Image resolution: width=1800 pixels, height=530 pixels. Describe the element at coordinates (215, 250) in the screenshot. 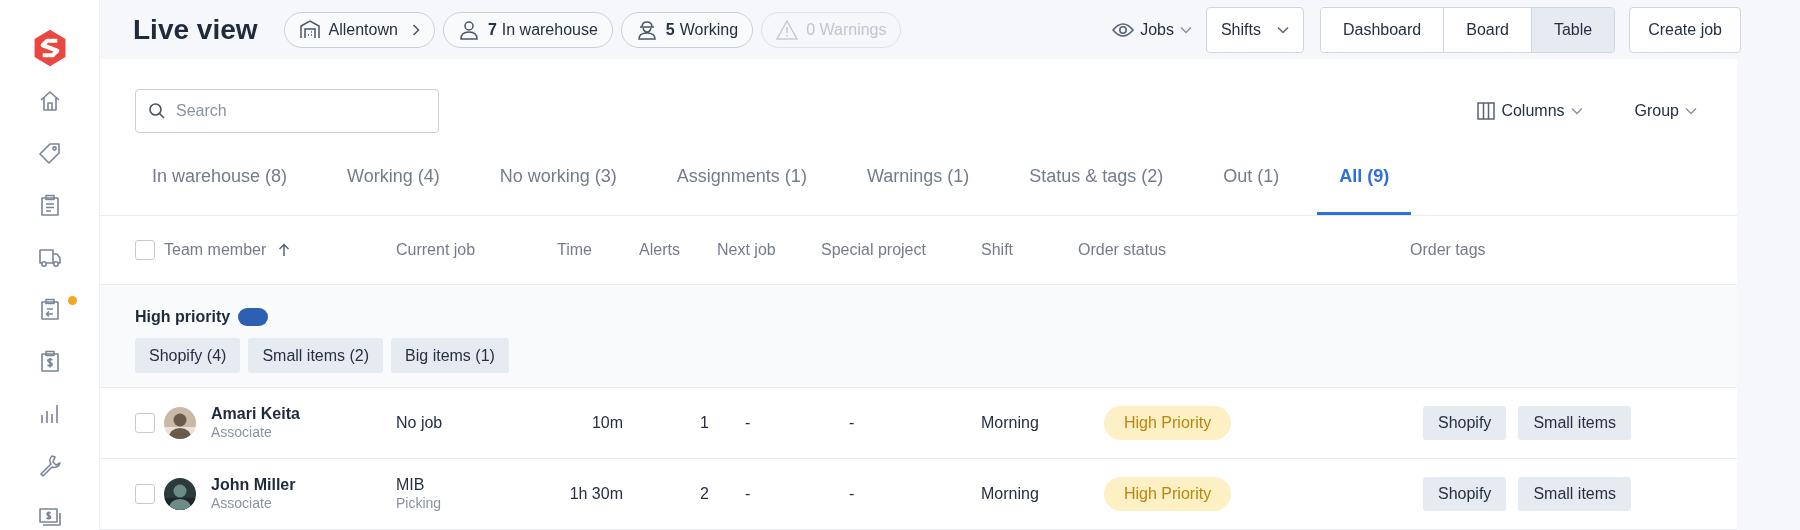

I see `column-header: Team member` at that location.